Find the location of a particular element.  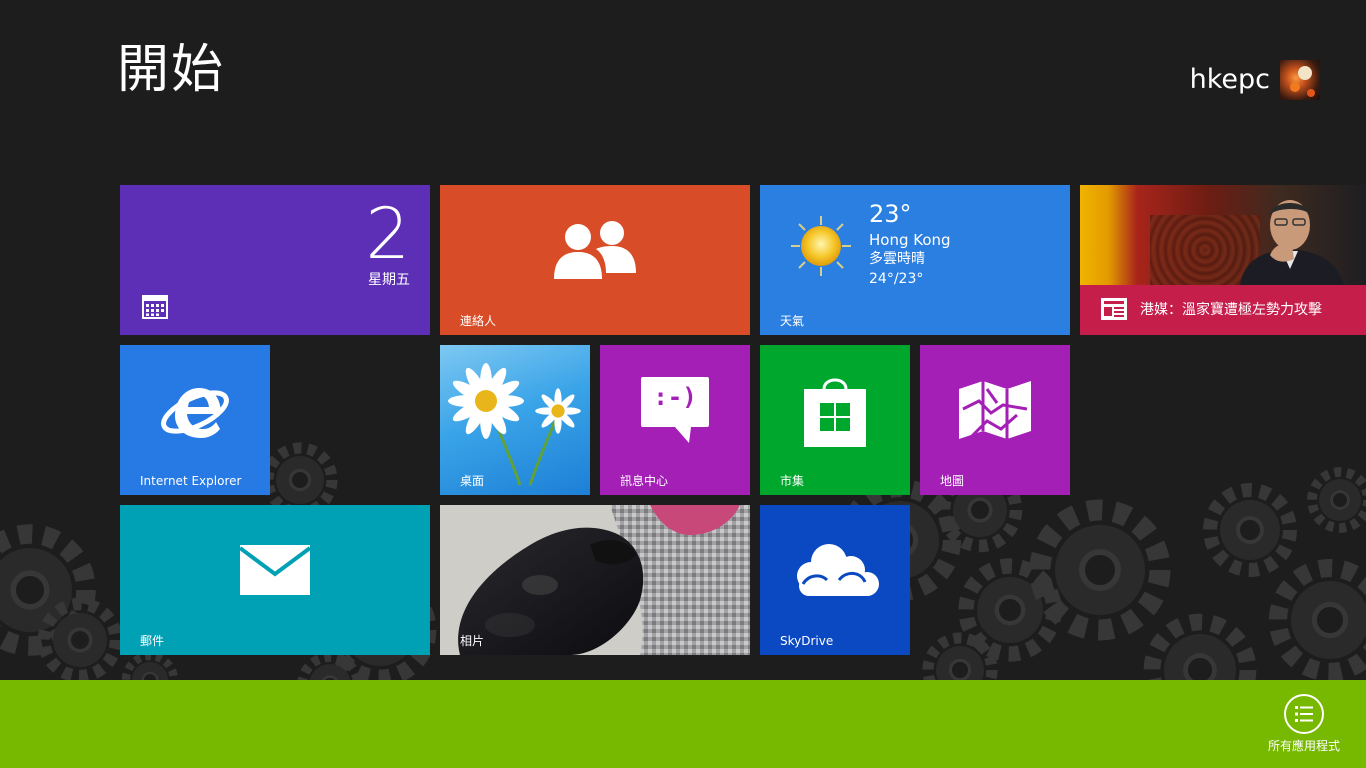

photo-preview is located at coordinates (595, 580).